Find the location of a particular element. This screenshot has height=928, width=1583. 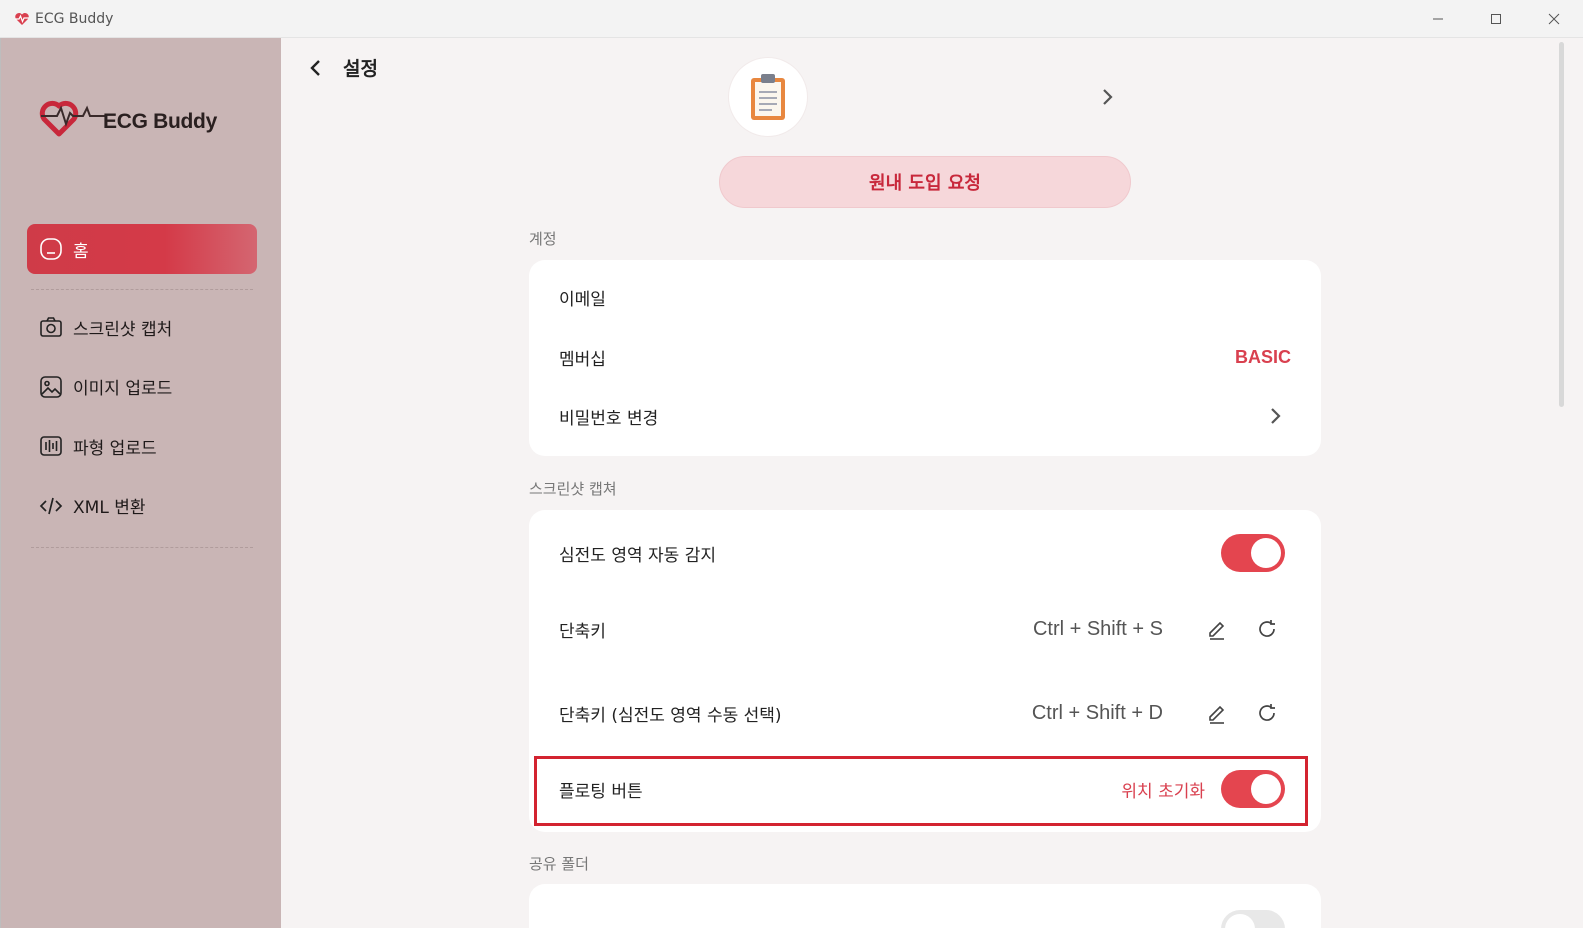

close-window-button is located at coordinates (1554, 19).